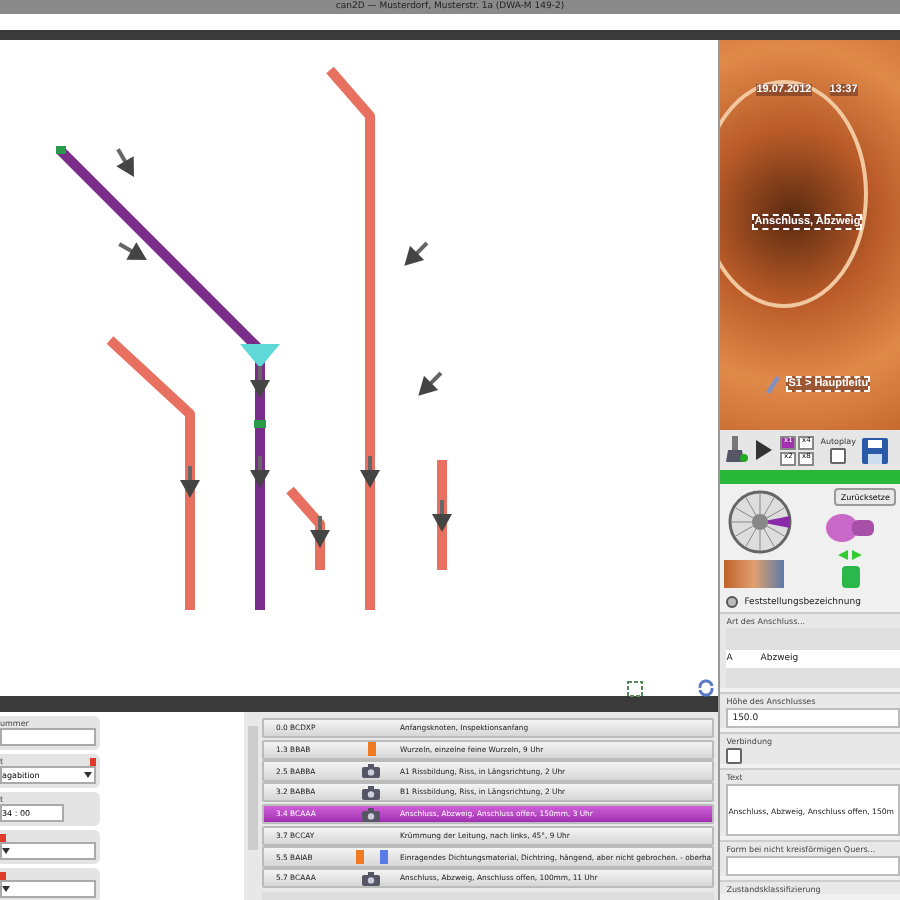 Image resolution: width=900 pixels, height=900 pixels. Describe the element at coordinates (874, 450) in the screenshot. I see `save-icon` at that location.